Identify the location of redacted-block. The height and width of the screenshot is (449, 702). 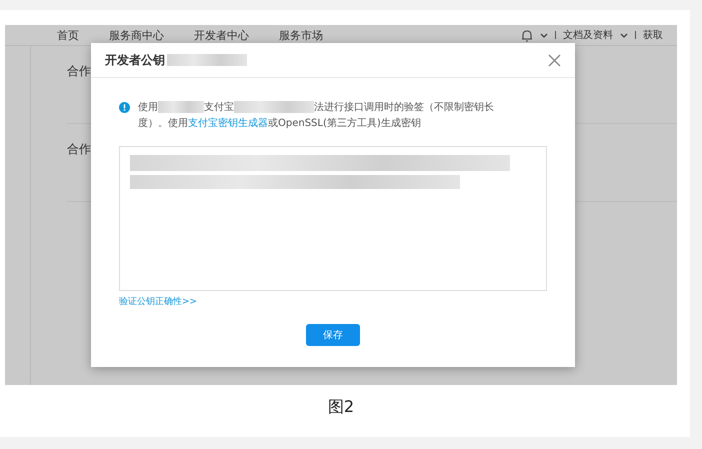
(181, 107).